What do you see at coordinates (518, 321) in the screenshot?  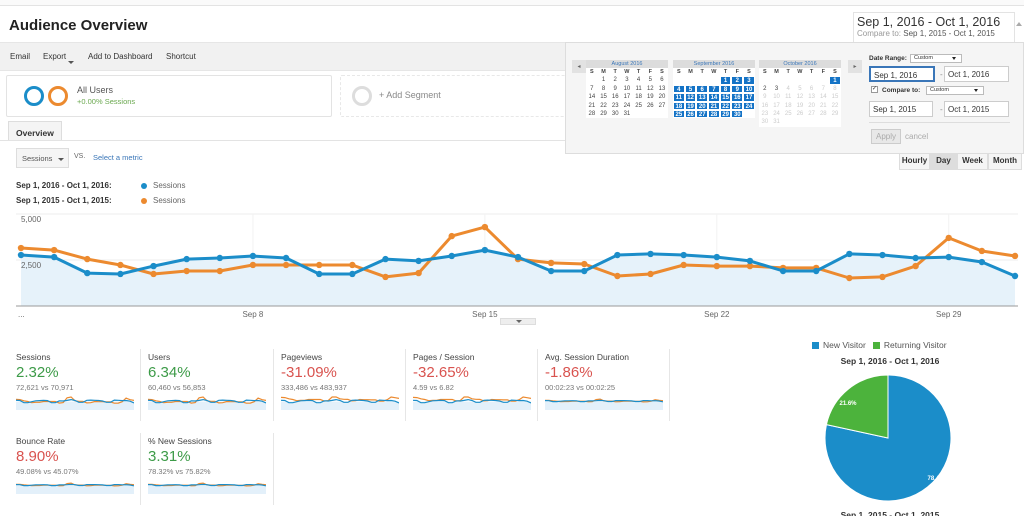 I see `chart-resize-handle` at bounding box center [518, 321].